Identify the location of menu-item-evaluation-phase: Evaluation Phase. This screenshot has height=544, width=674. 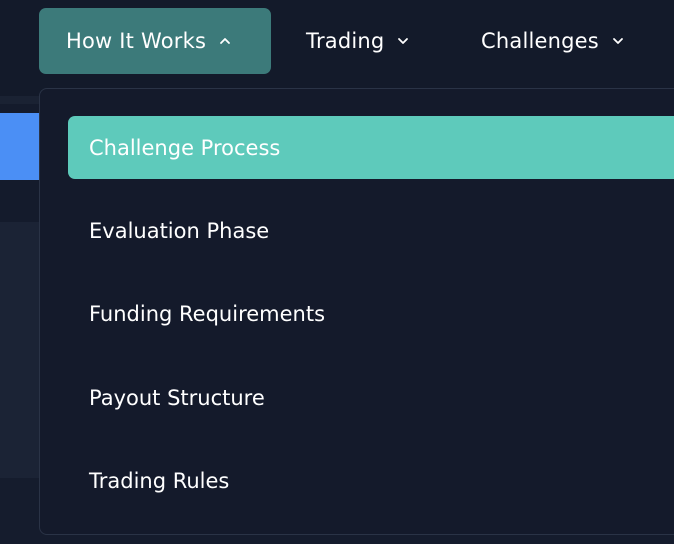
(371, 230).